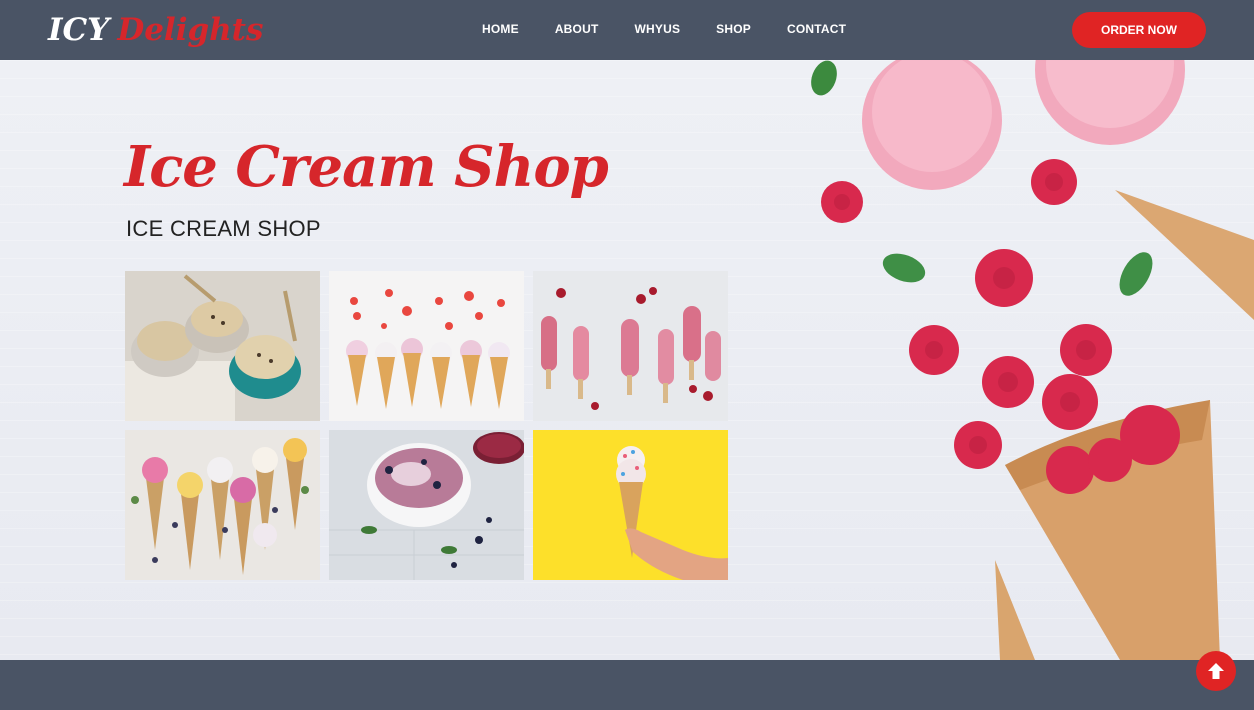 This screenshot has height=710, width=1254. Describe the element at coordinates (627, 685) in the screenshot. I see `footer` at that location.